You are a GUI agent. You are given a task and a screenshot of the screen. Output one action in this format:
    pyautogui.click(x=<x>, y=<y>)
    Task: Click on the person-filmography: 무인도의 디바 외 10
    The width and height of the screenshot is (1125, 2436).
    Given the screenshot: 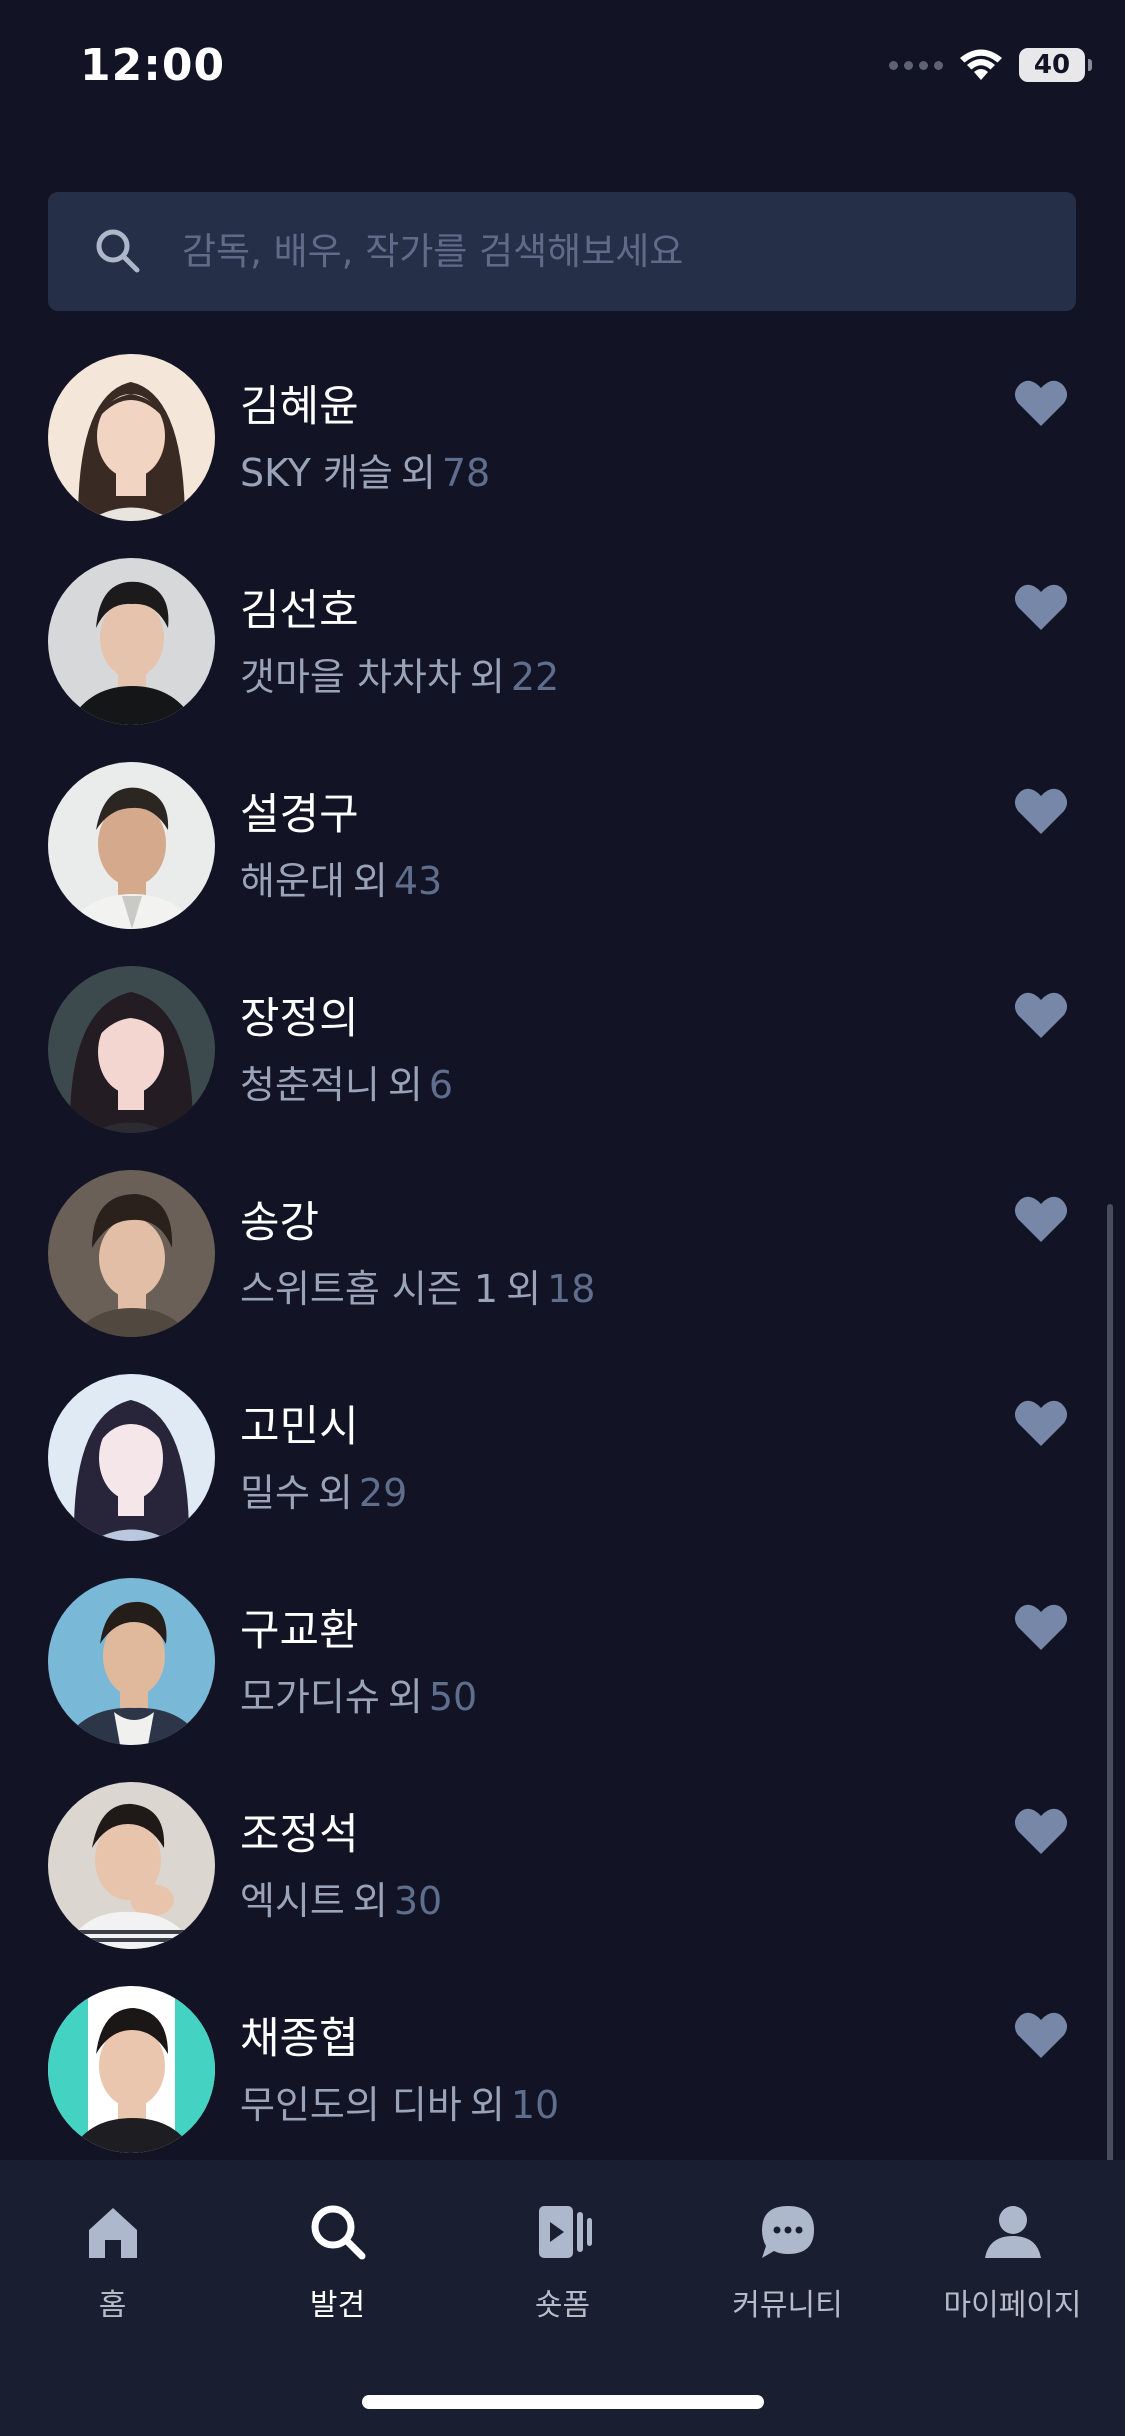 What is the action you would take?
    pyautogui.click(x=399, y=2101)
    